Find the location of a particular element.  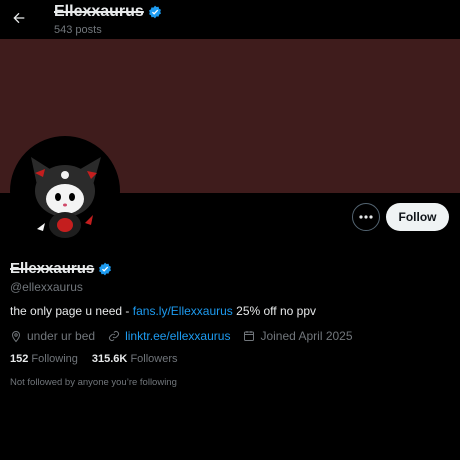

join-date: Joined April 2025 is located at coordinates (298, 336).